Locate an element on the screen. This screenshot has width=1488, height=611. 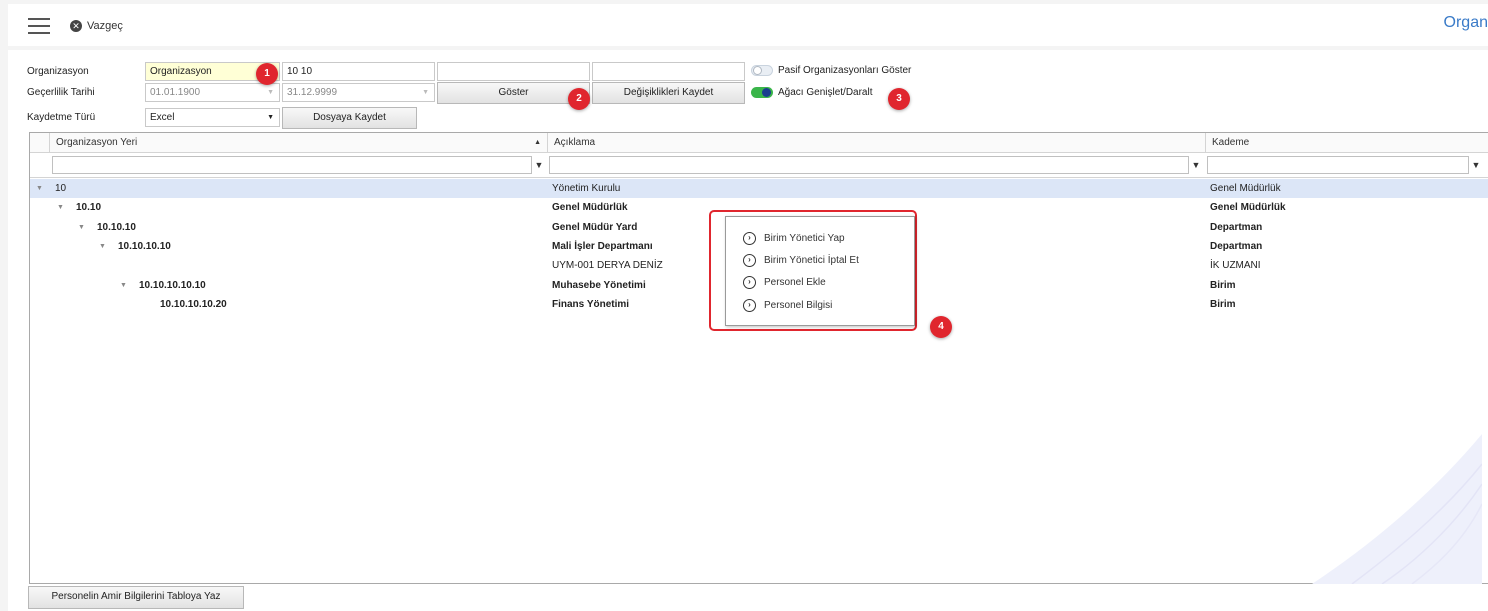
cell-description: Yönetim Kurulu is located at coordinates (586, 188).